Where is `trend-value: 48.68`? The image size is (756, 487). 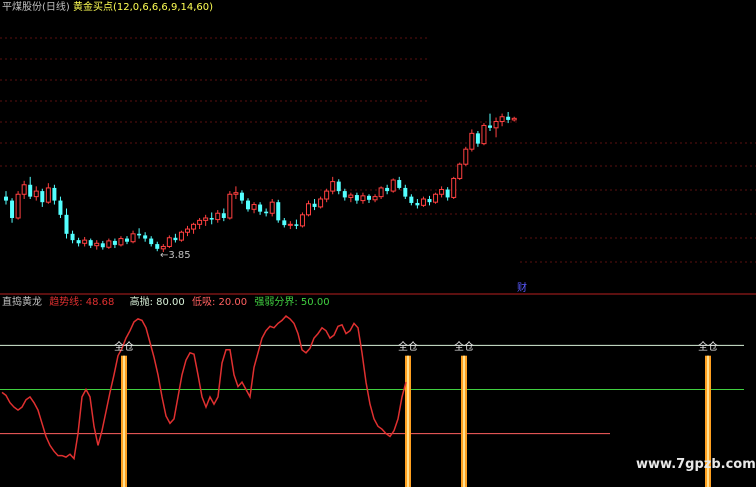
trend-value: 48.68 is located at coordinates (100, 302).